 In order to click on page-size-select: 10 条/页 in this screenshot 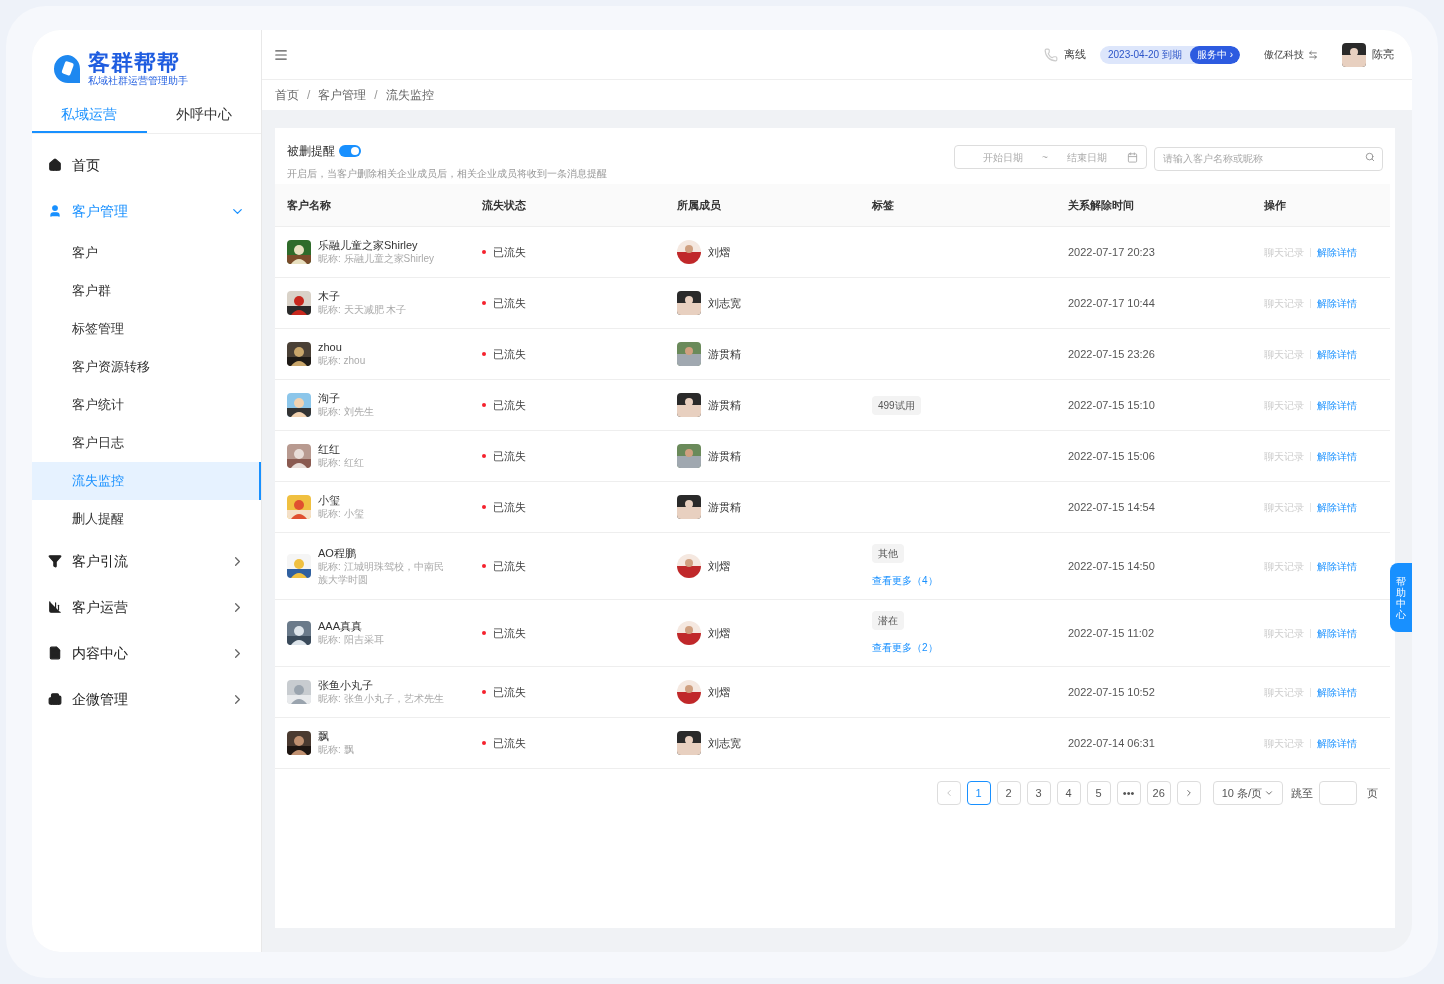, I will do `click(1247, 793)`.